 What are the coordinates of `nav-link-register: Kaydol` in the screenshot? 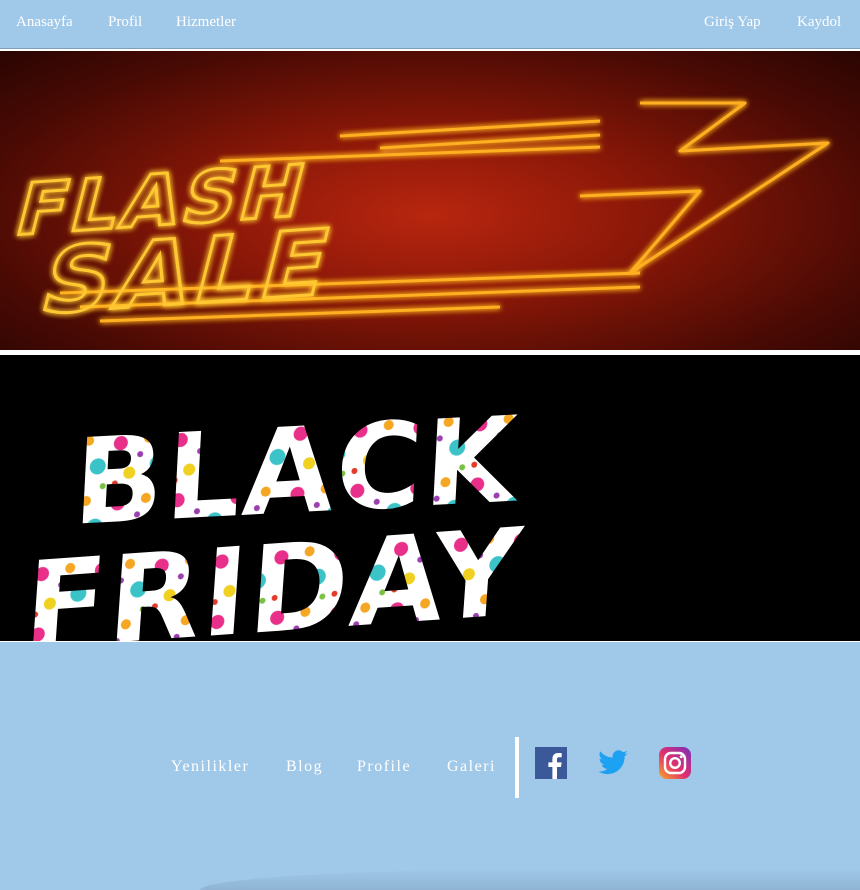 It's located at (819, 22).